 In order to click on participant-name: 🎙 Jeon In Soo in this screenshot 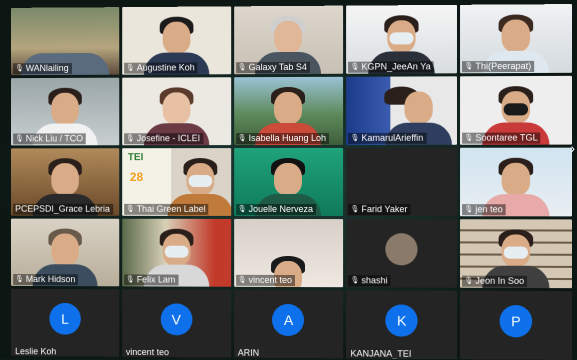, I will do `click(494, 281)`.